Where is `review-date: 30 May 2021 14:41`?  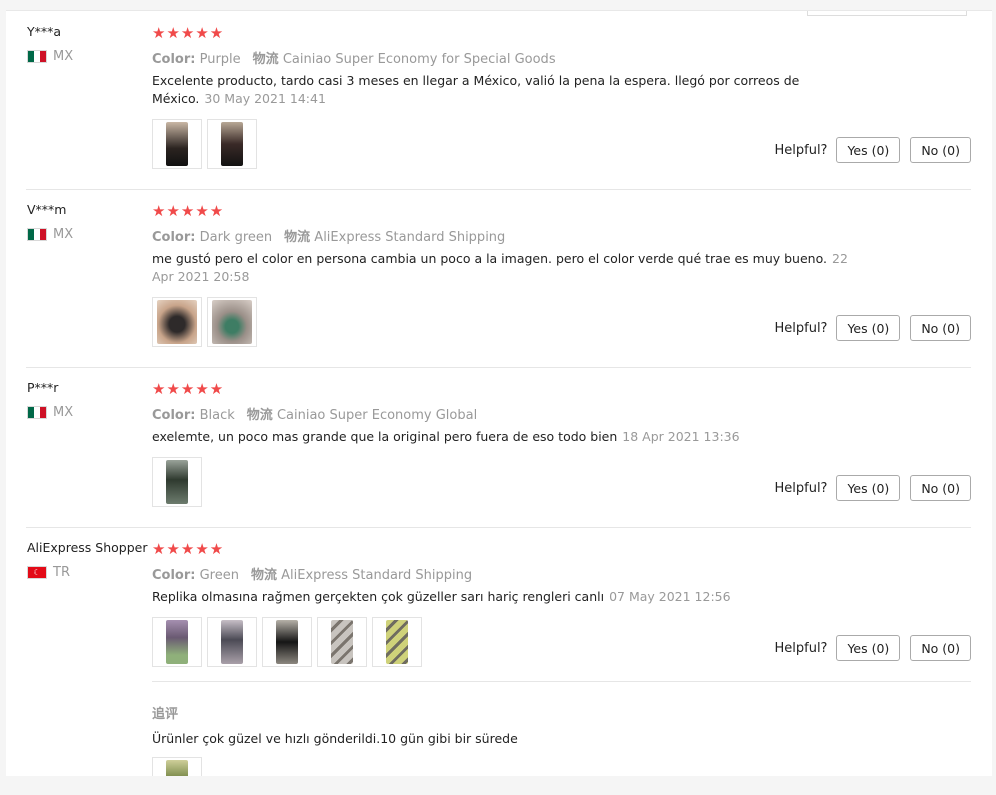 review-date: 30 May 2021 14:41 is located at coordinates (265, 98).